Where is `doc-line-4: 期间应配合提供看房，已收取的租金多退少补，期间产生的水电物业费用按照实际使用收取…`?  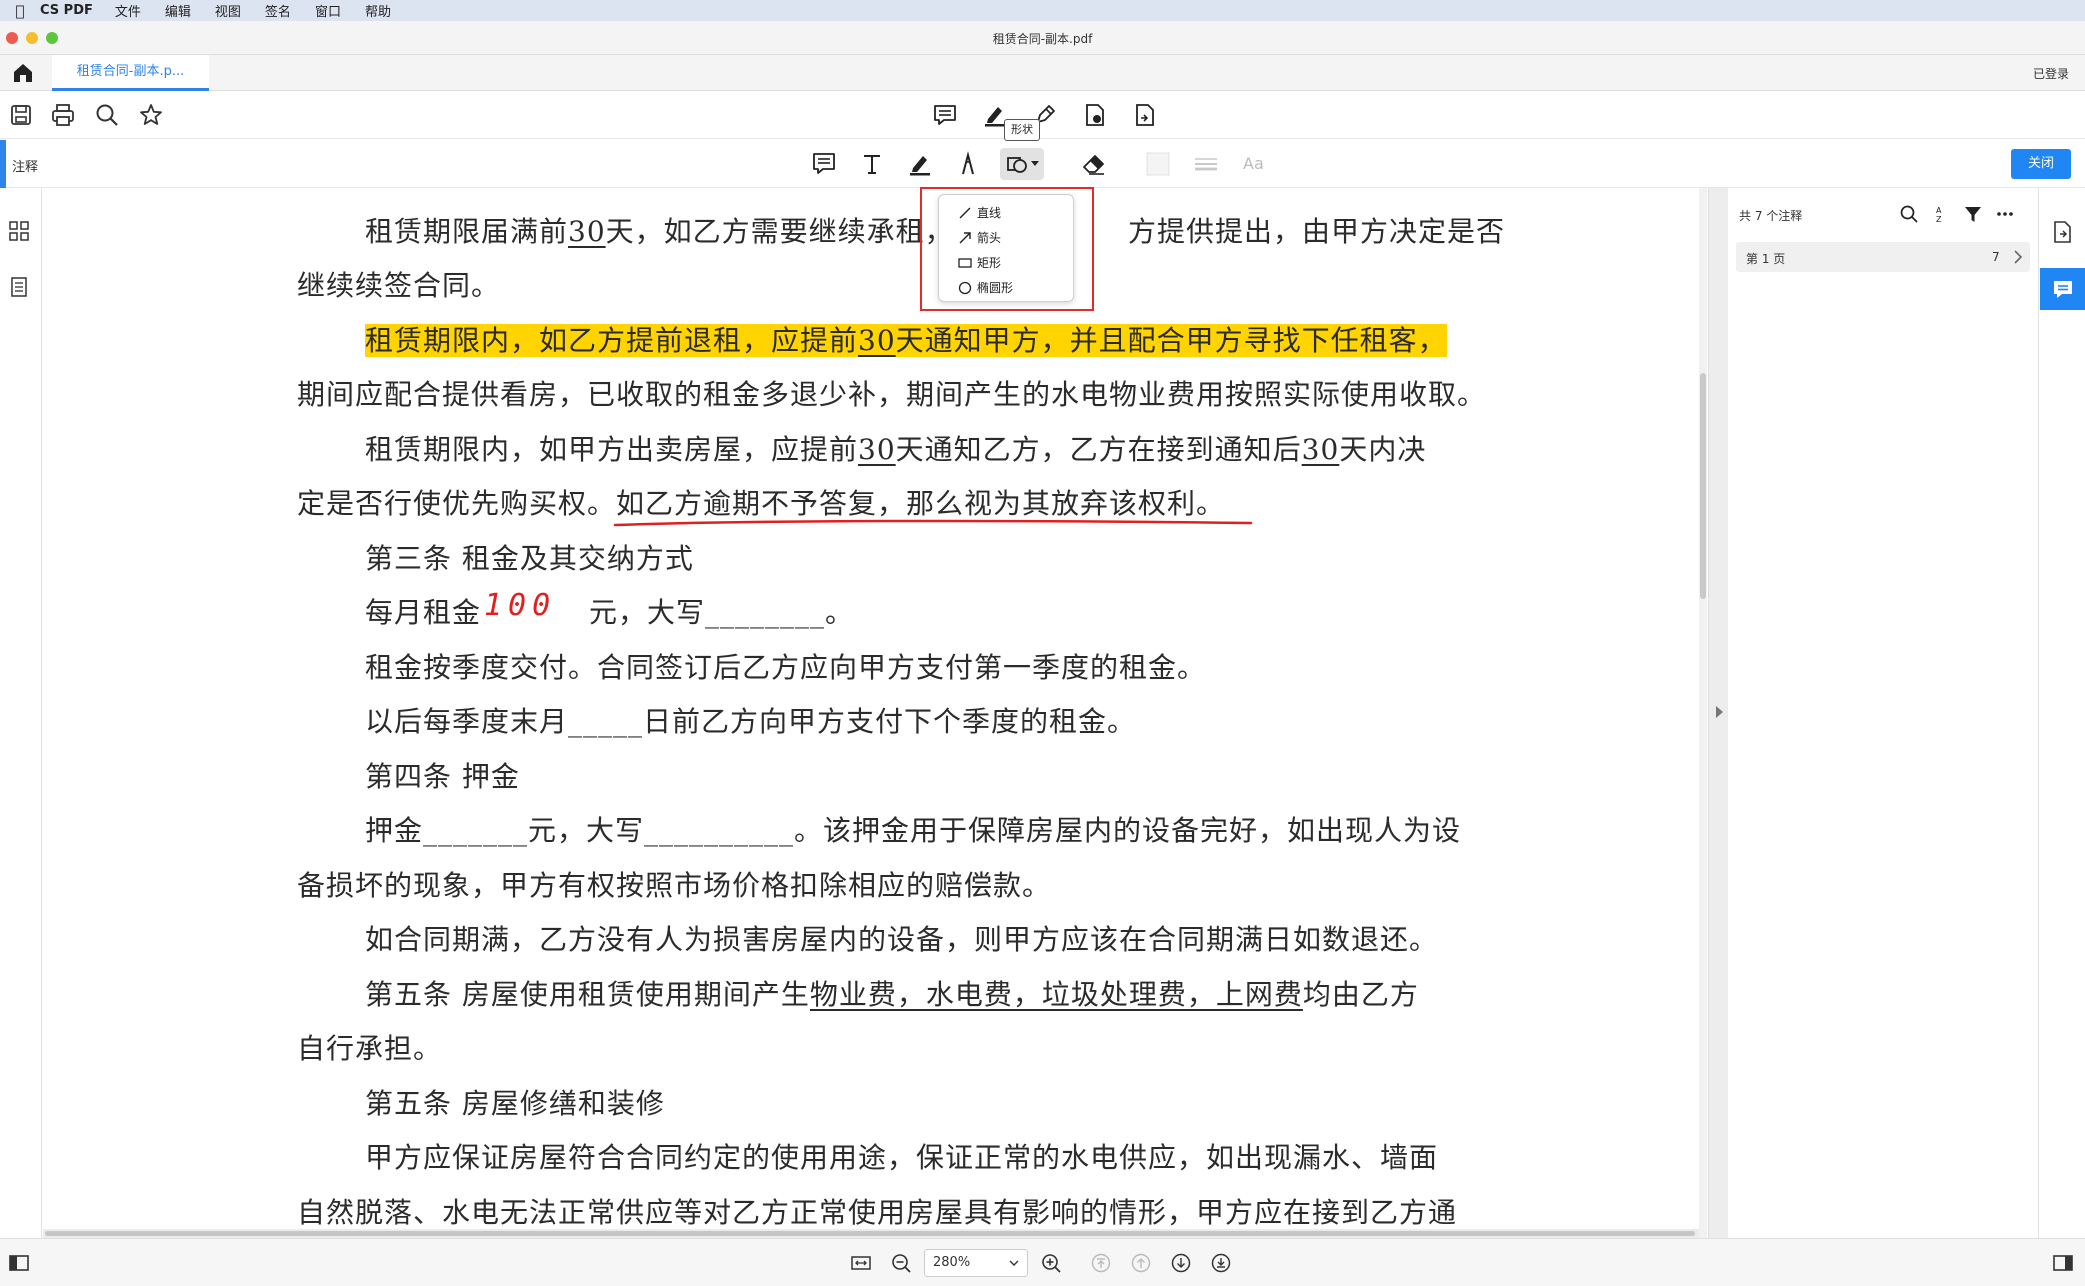
doc-line-4: 期间应配合提供看房，已收取的租金多退少补，期间产生的水电物业费用按照实际使用收取… is located at coordinates (892, 394).